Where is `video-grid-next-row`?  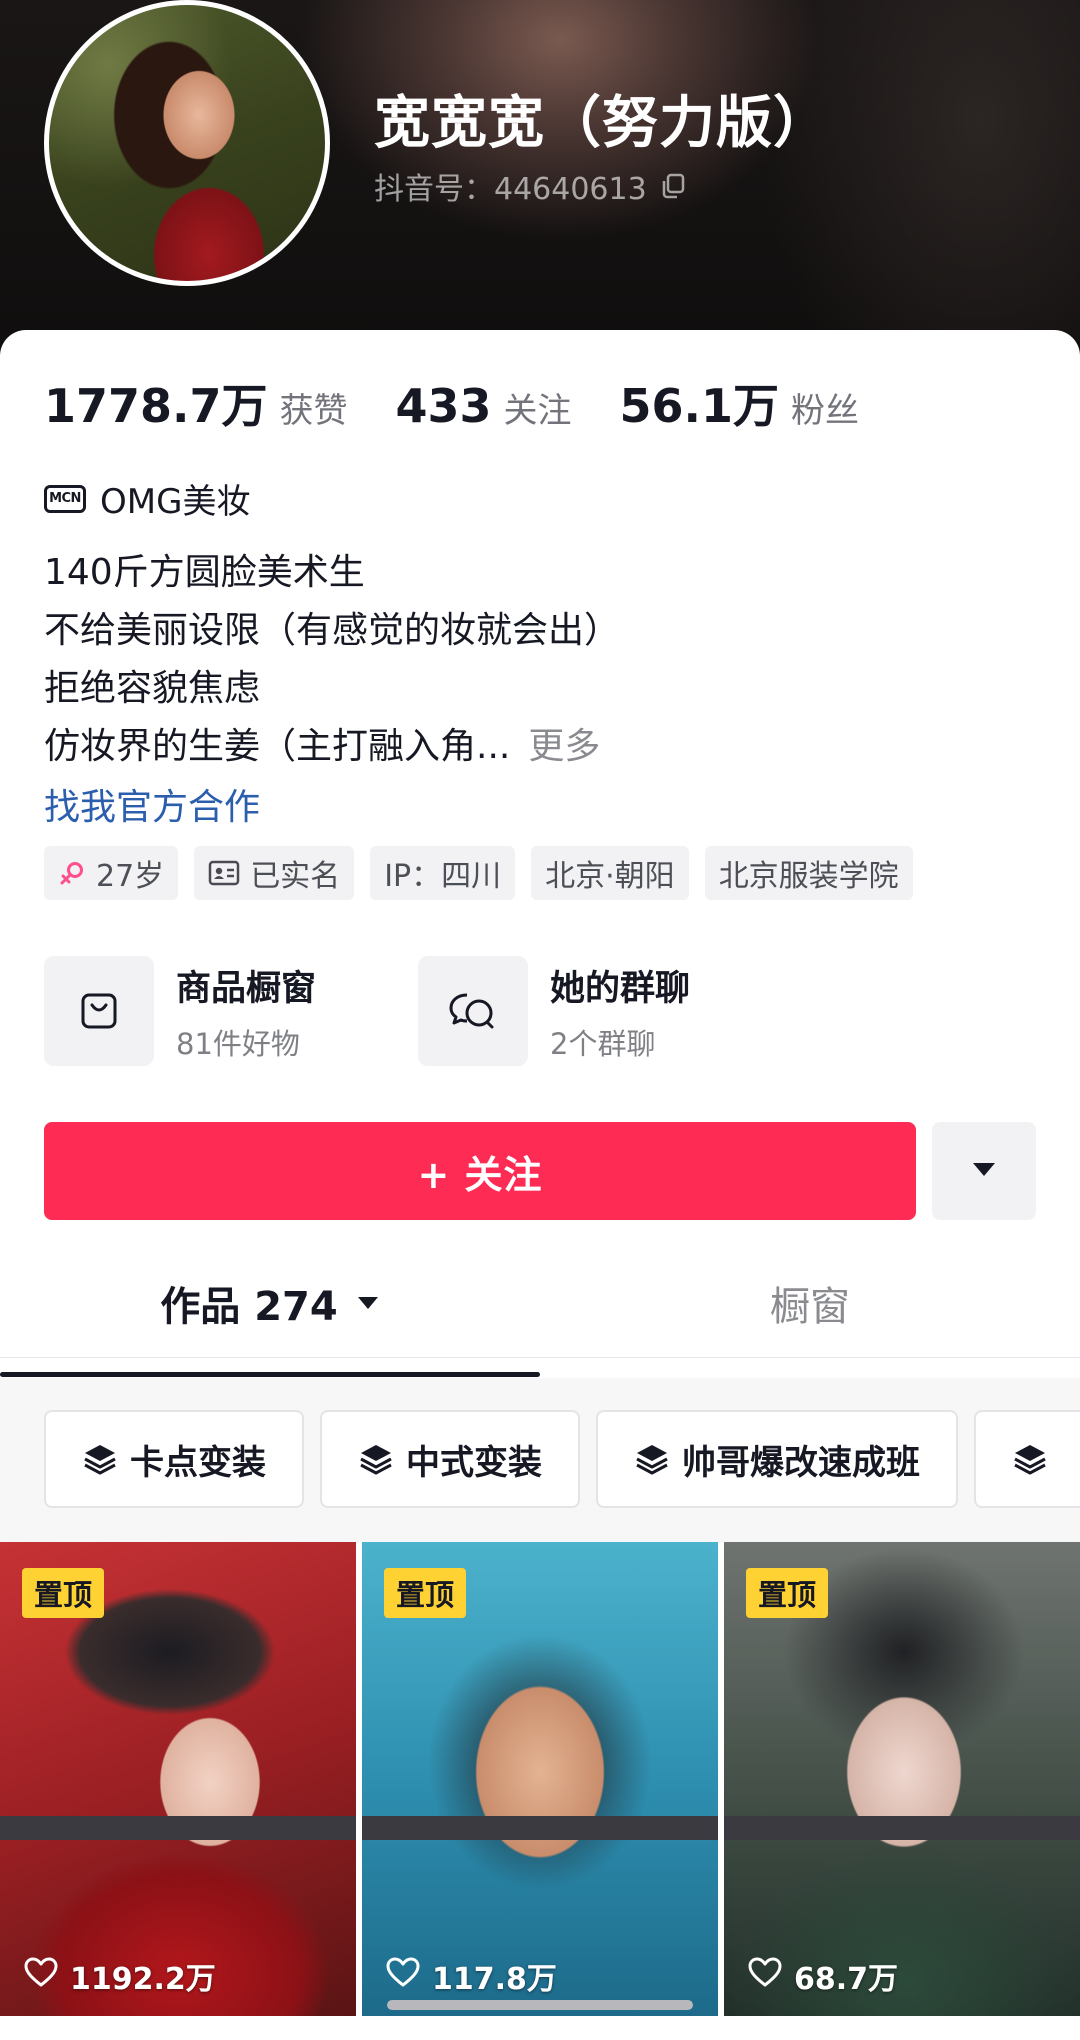
video-grid-next-row is located at coordinates (540, 1828).